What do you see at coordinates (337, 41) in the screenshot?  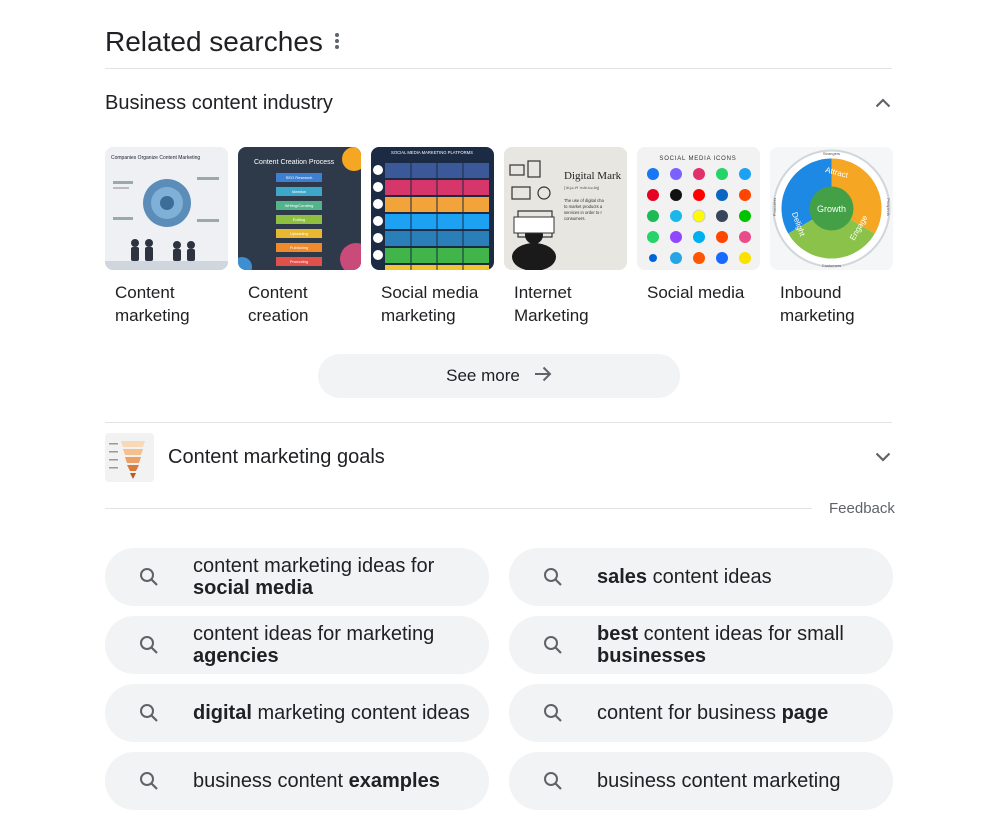 I see `more-options-icon` at bounding box center [337, 41].